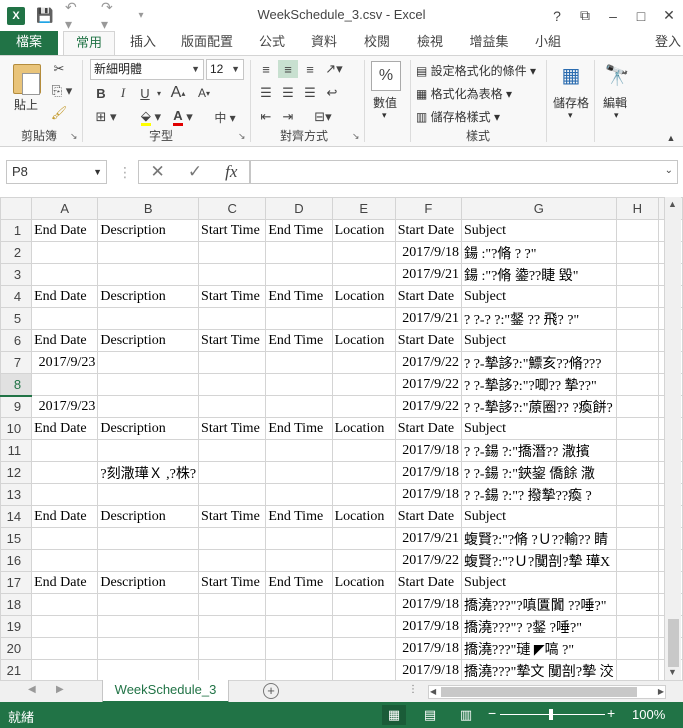 This screenshot has width=683, height=728. Describe the element at coordinates (539, 626) in the screenshot. I see `cell-g: 撟澆???"? ?錖 ?唾?"` at that location.